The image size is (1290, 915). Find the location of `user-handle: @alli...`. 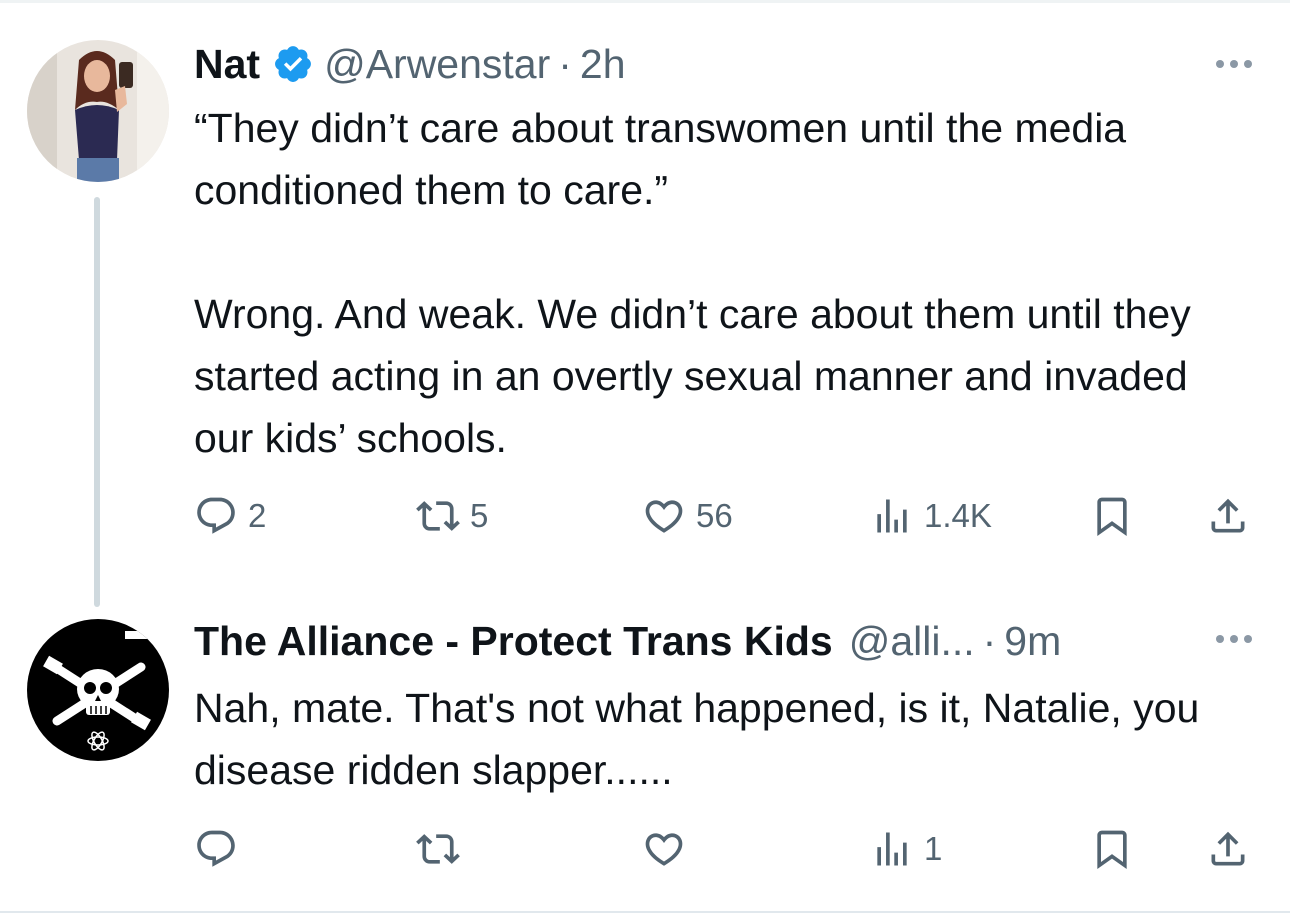

user-handle: @alli... is located at coordinates (912, 641).